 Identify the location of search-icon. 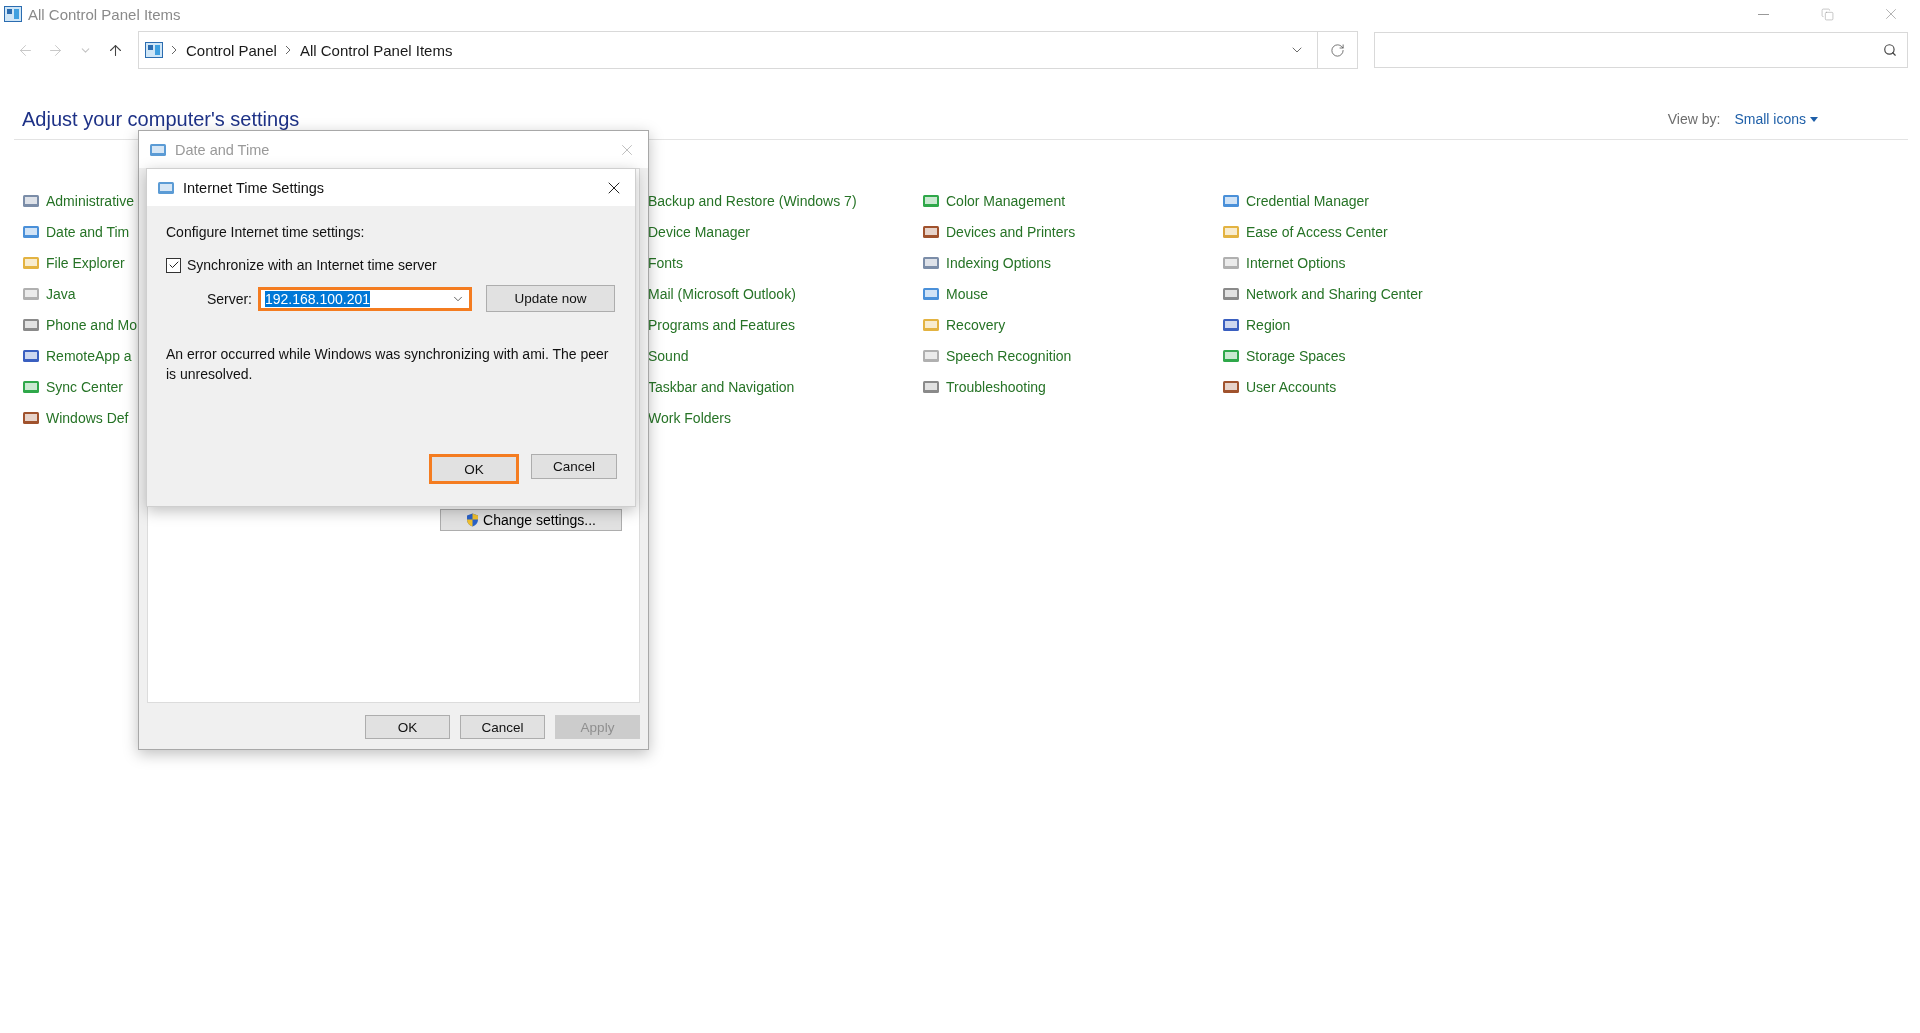
(1890, 50).